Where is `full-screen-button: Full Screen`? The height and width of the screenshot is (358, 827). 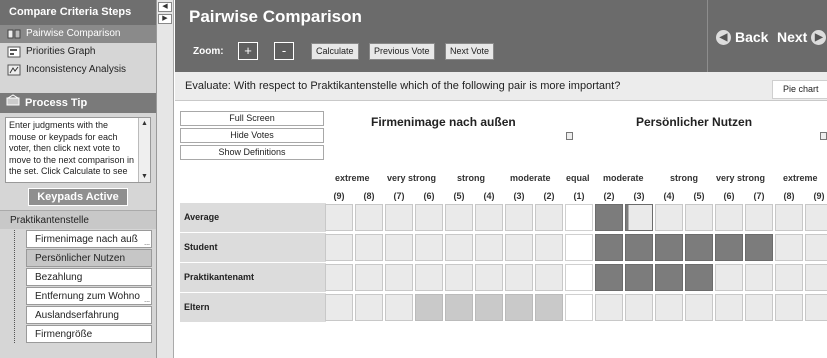
full-screen-button: Full Screen is located at coordinates (252, 118).